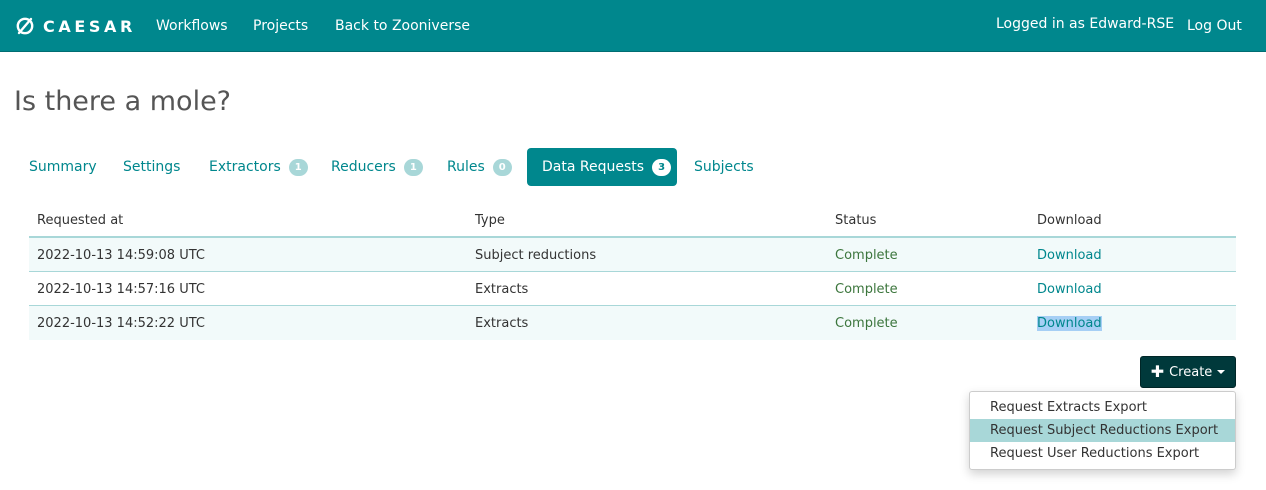 The height and width of the screenshot is (490, 1266). I want to click on type-cell: Subject reductions, so click(536, 255).